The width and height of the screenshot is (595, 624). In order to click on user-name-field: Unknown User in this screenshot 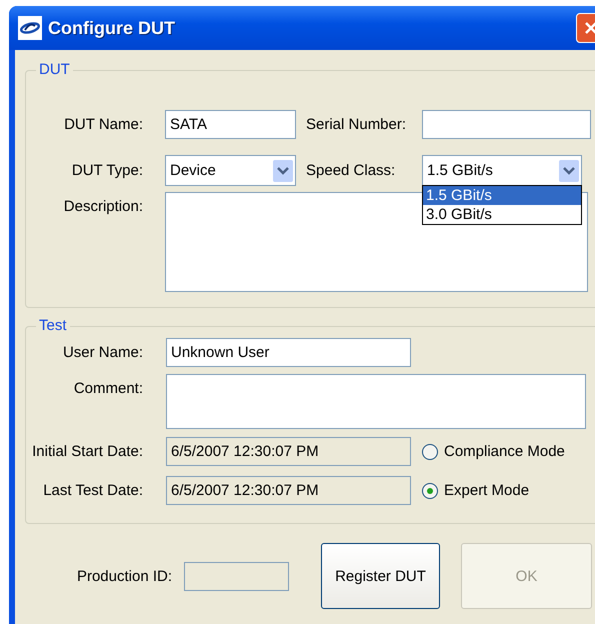, I will do `click(288, 352)`.